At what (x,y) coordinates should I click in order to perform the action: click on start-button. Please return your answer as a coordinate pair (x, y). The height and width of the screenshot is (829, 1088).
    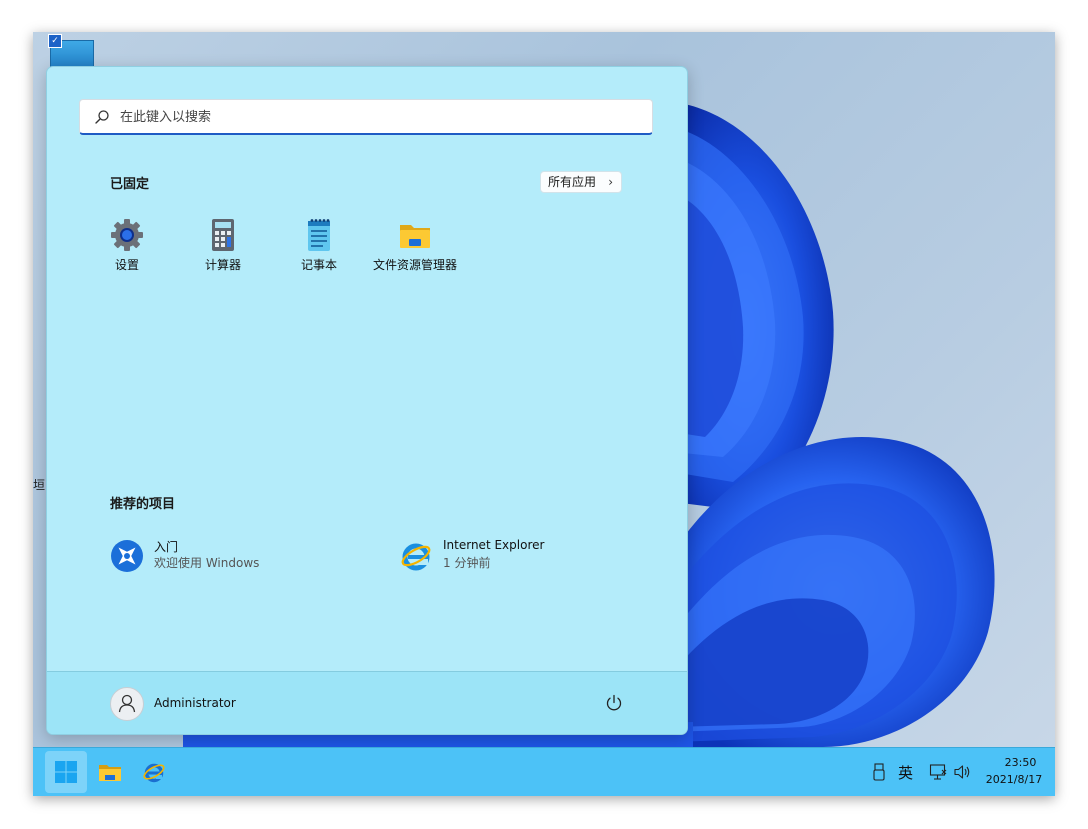
    Looking at the image, I should click on (66, 772).